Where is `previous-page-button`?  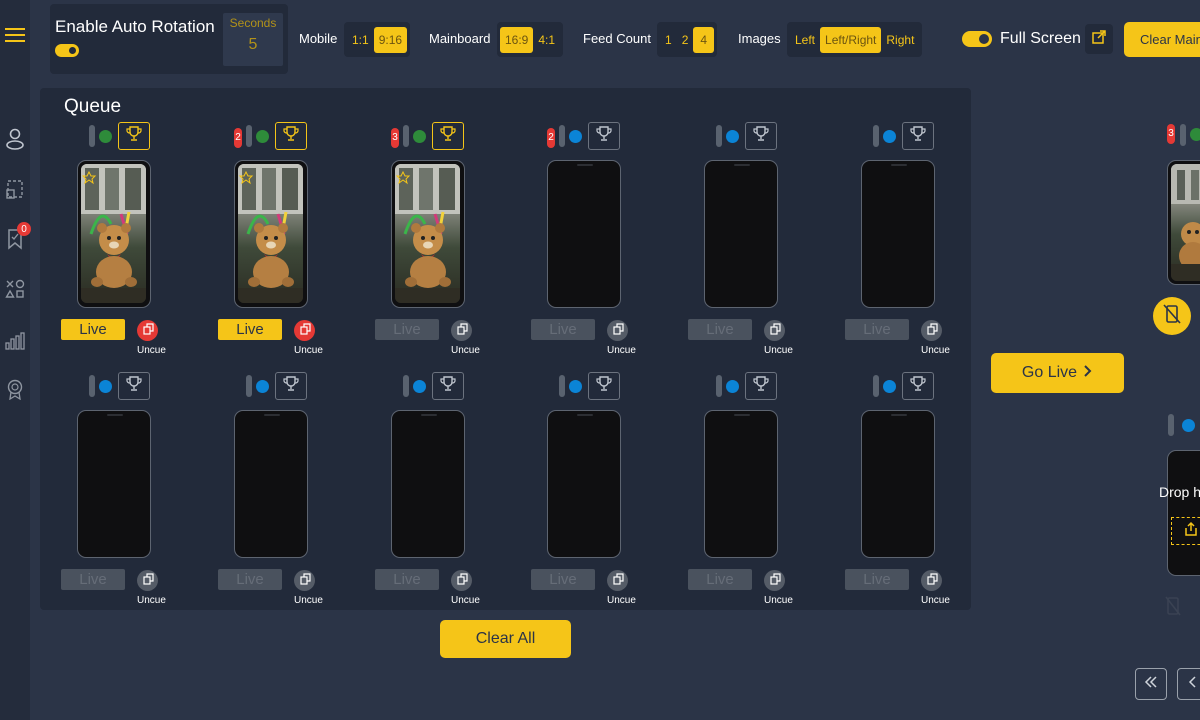 previous-page-button is located at coordinates (1188, 684).